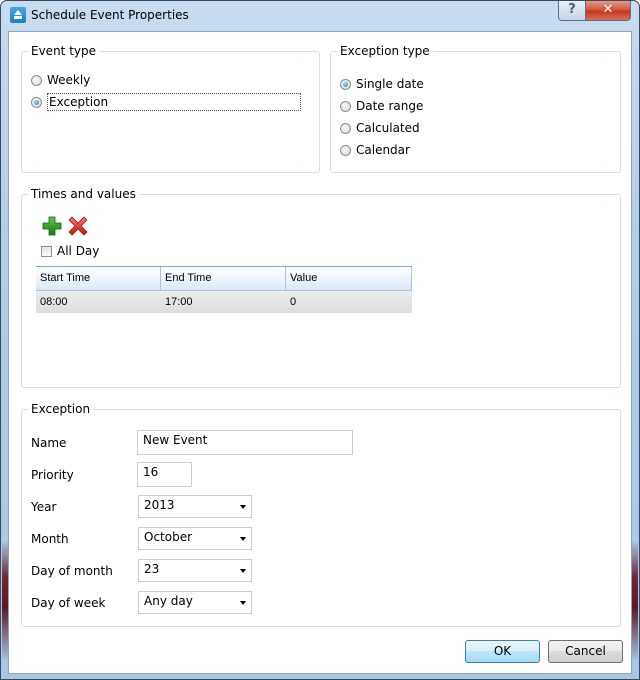  Describe the element at coordinates (502, 651) in the screenshot. I see `ok-button: OK` at that location.